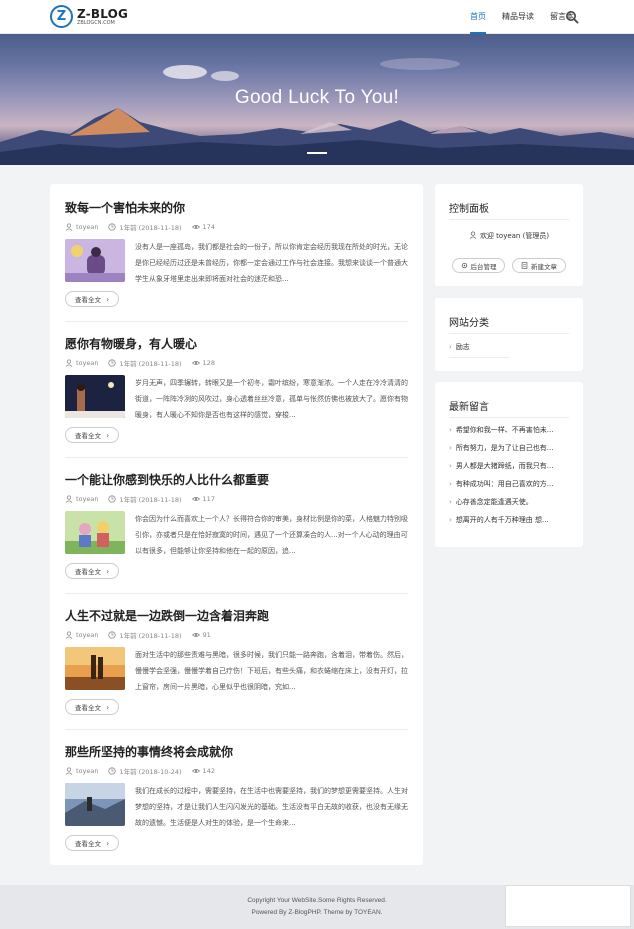 Image resolution: width=634 pixels, height=929 pixels. I want to click on document-icon, so click(524, 265).